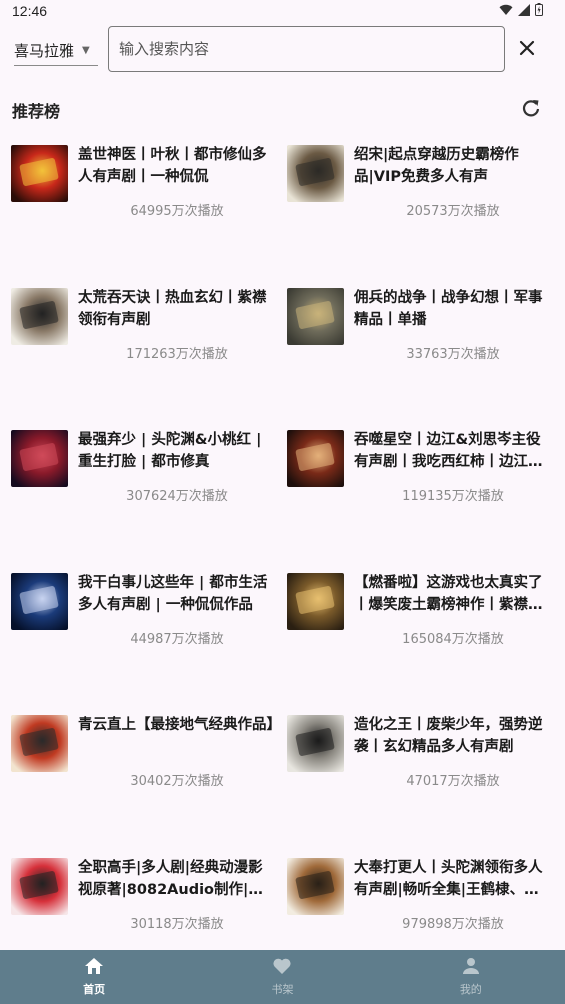 This screenshot has height=1004, width=565. Describe the element at coordinates (448, 593) in the screenshot. I see `book-title: 【燃番啦】这游戏也太真实了丨爆笑废土霸榜神作丨紫襟领衔` at that location.